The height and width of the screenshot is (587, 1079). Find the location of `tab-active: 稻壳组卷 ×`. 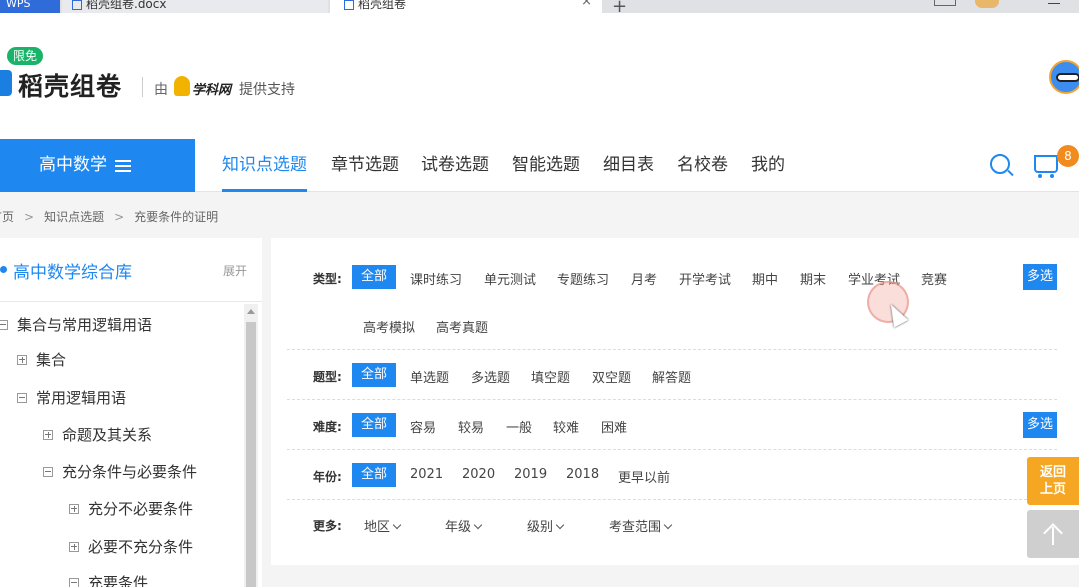

tab-active: 稻壳组卷 × is located at coordinates (466, 6).